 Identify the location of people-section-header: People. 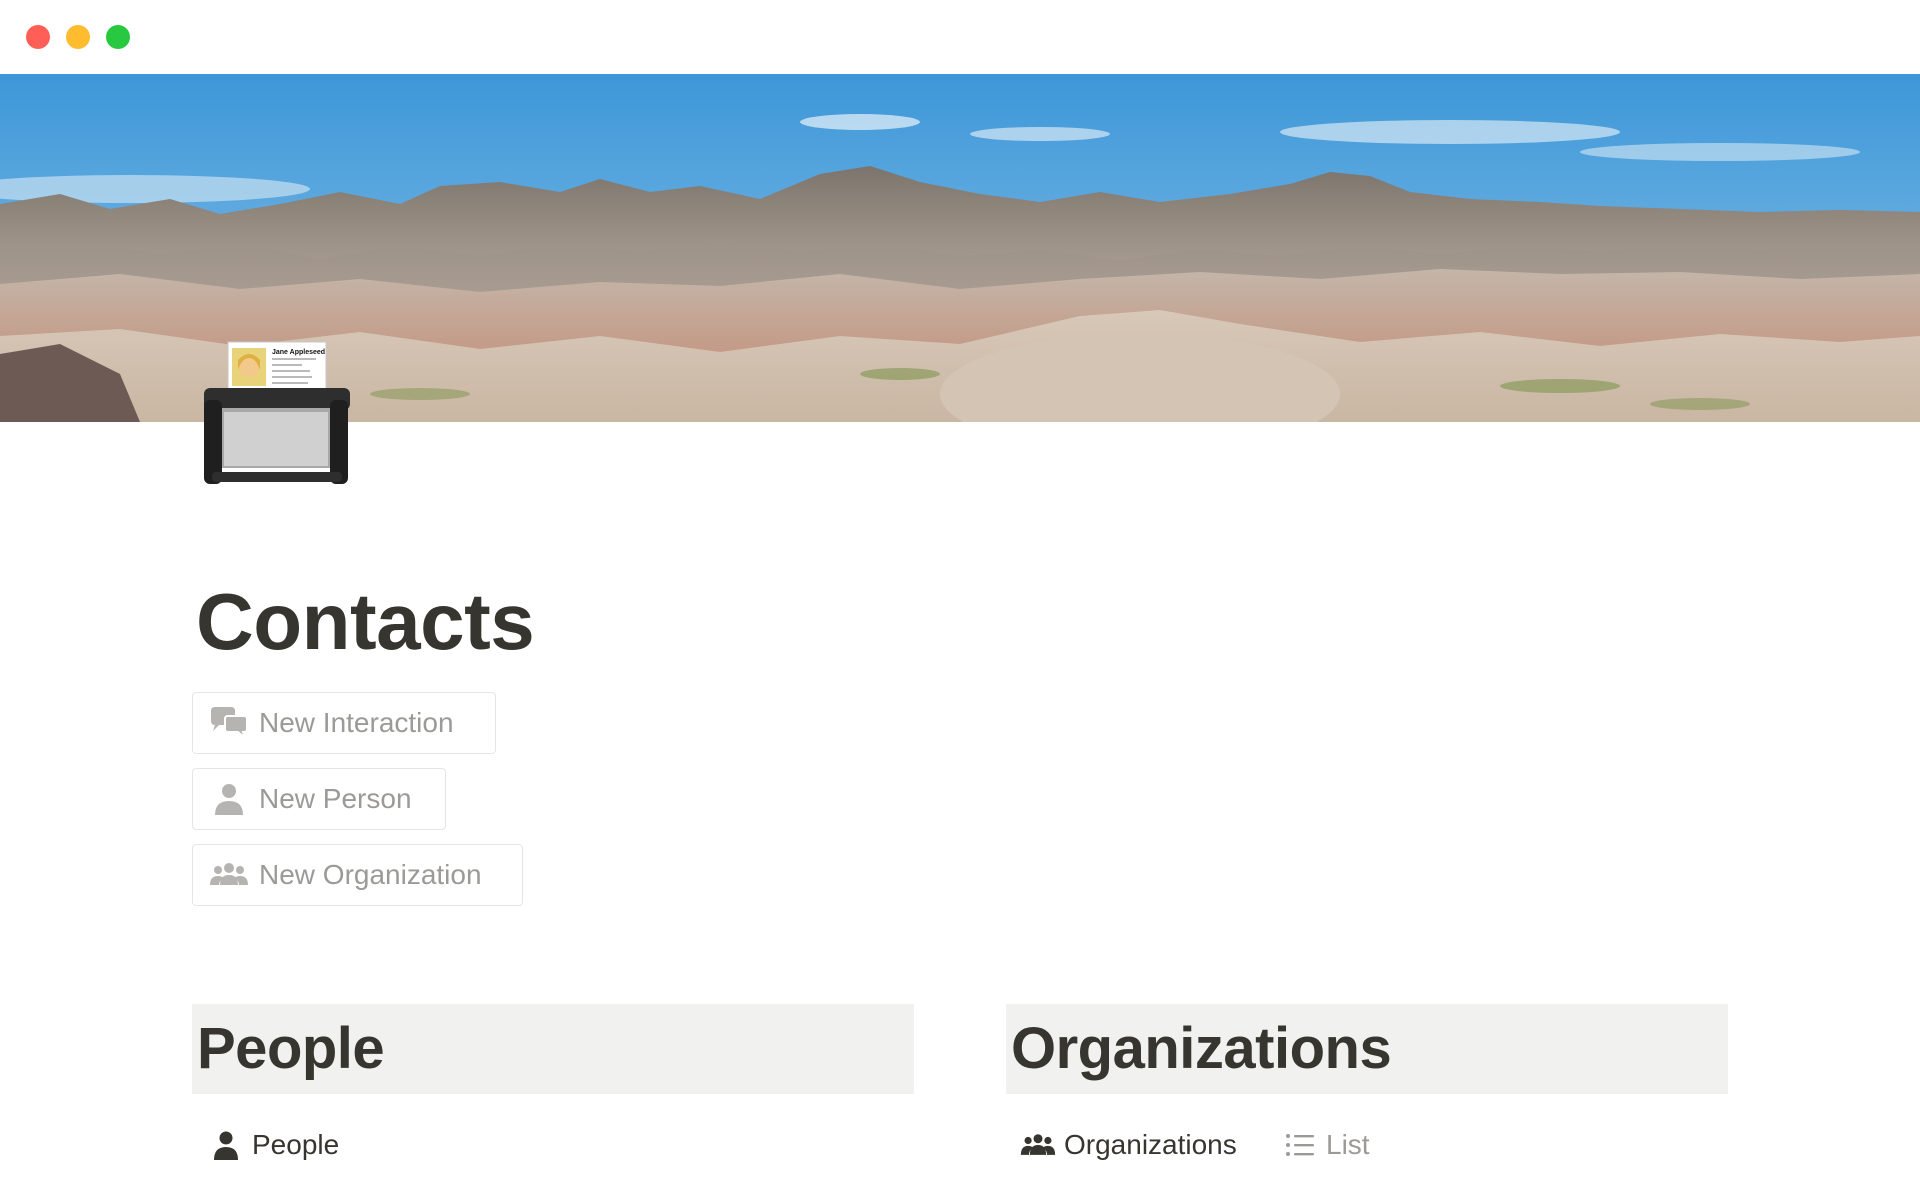
(553, 1049).